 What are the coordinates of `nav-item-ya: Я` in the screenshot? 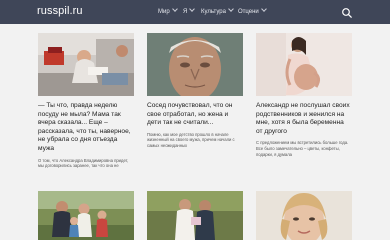 It's located at (189, 11).